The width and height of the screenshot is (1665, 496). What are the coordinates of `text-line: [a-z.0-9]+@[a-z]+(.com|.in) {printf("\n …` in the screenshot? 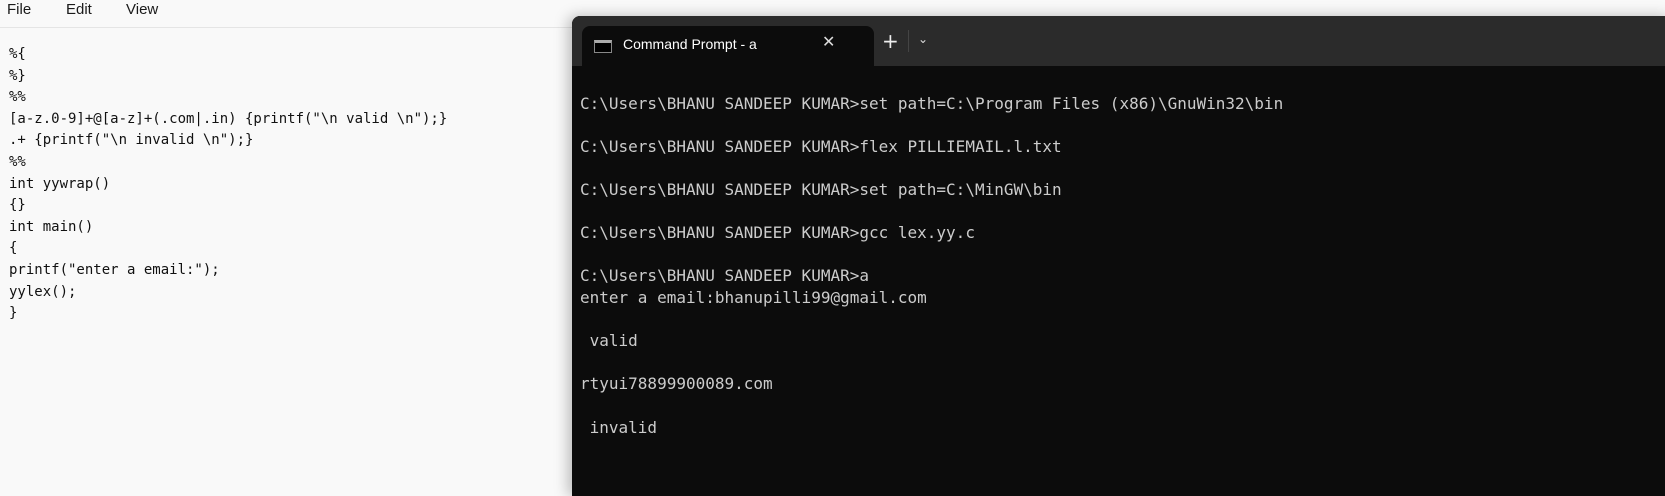 It's located at (228, 118).